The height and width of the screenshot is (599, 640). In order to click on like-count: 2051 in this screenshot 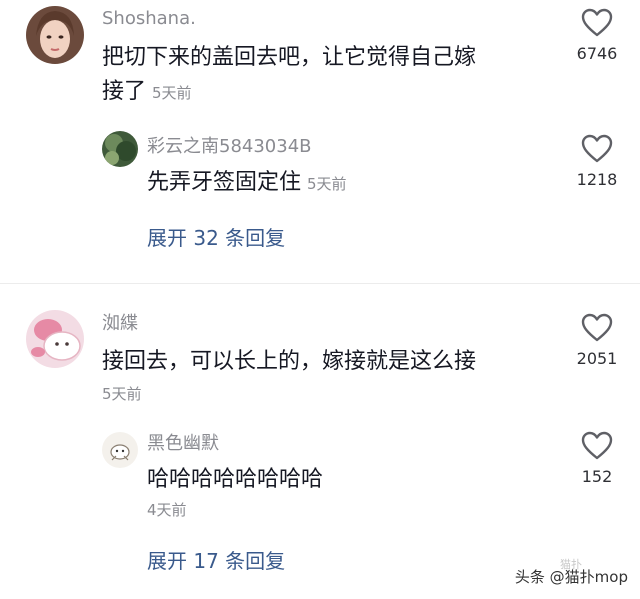, I will do `click(597, 358)`.